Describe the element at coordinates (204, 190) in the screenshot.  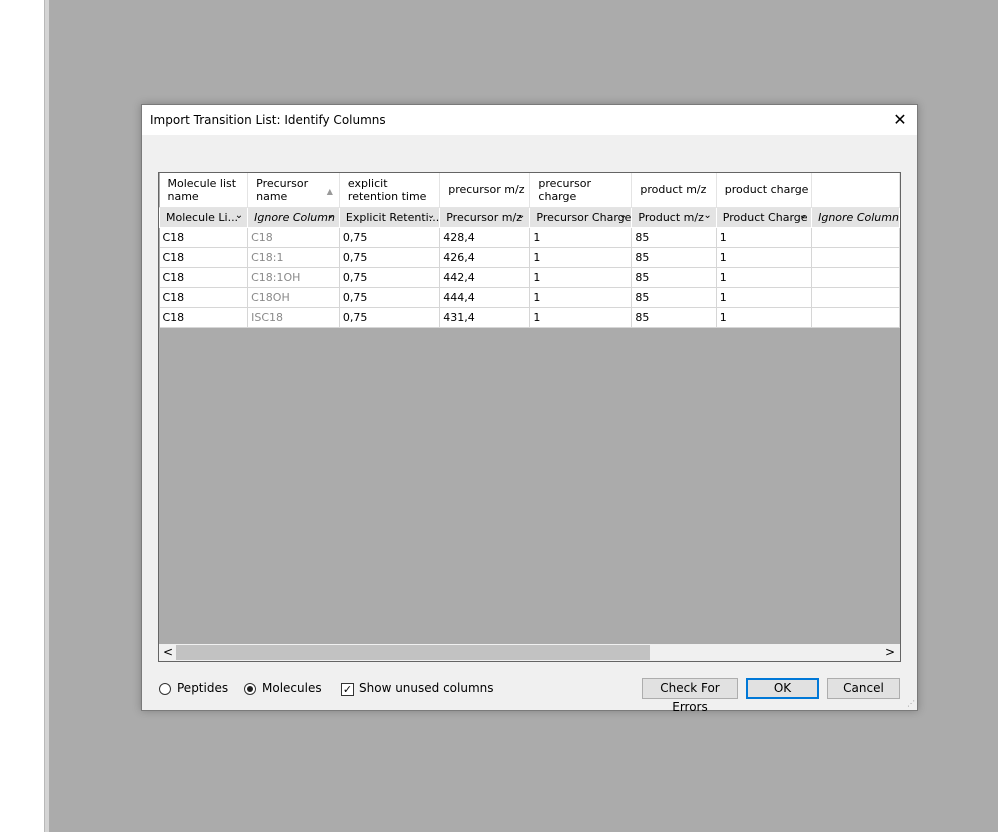
I see `column-header: Molecule list name` at that location.